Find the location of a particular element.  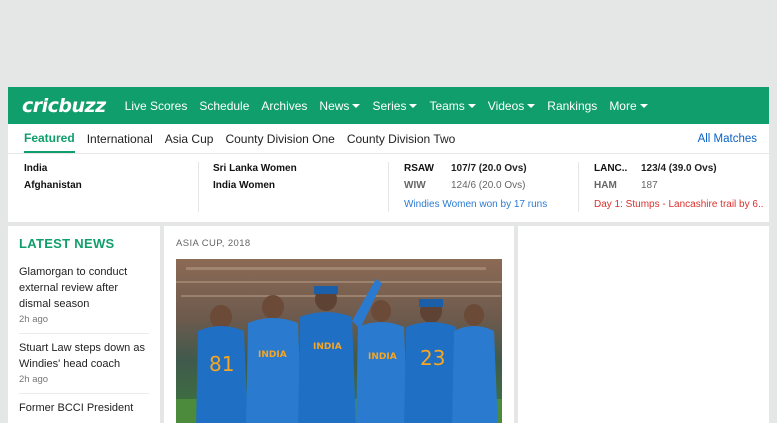

nav-label: Archives is located at coordinates (284, 105).